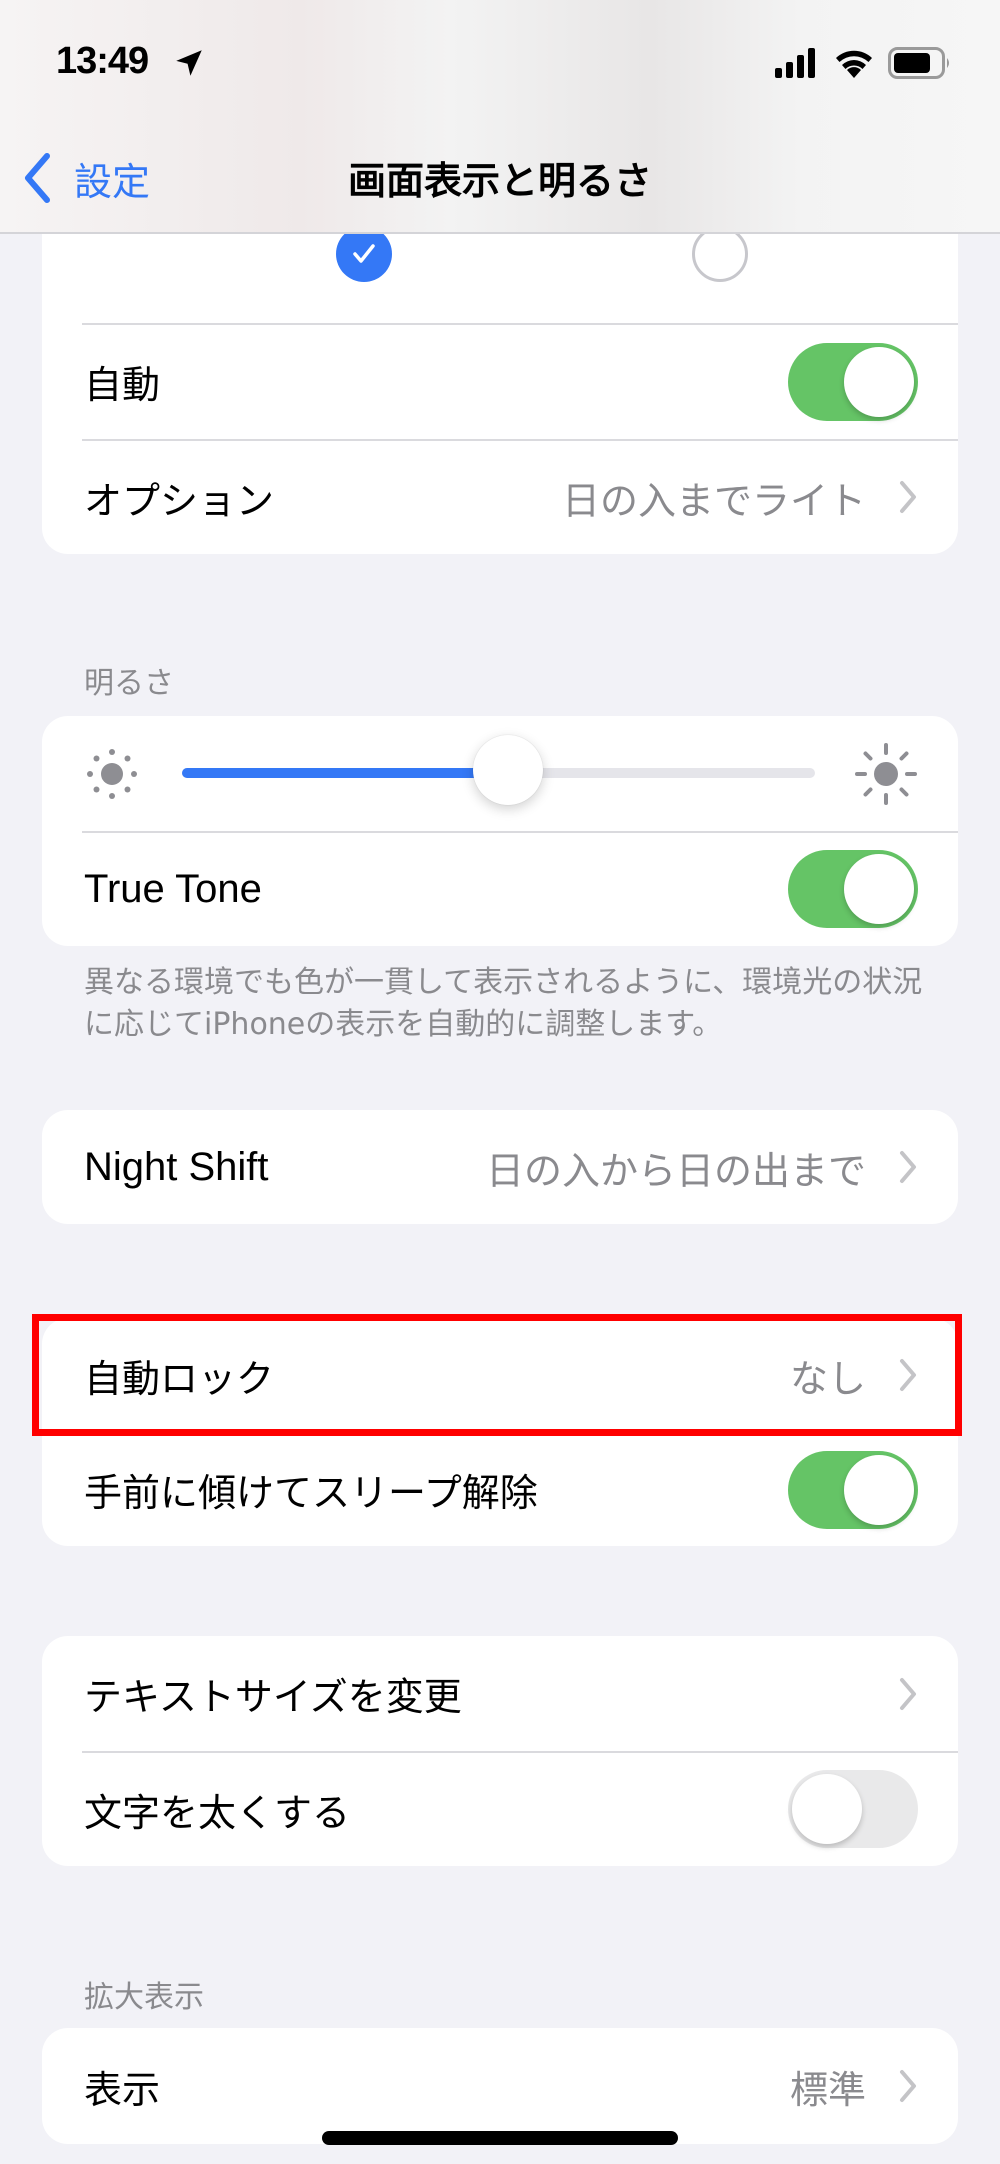 This screenshot has width=1000, height=2164. What do you see at coordinates (500, 2138) in the screenshot?
I see `home-indicator` at bounding box center [500, 2138].